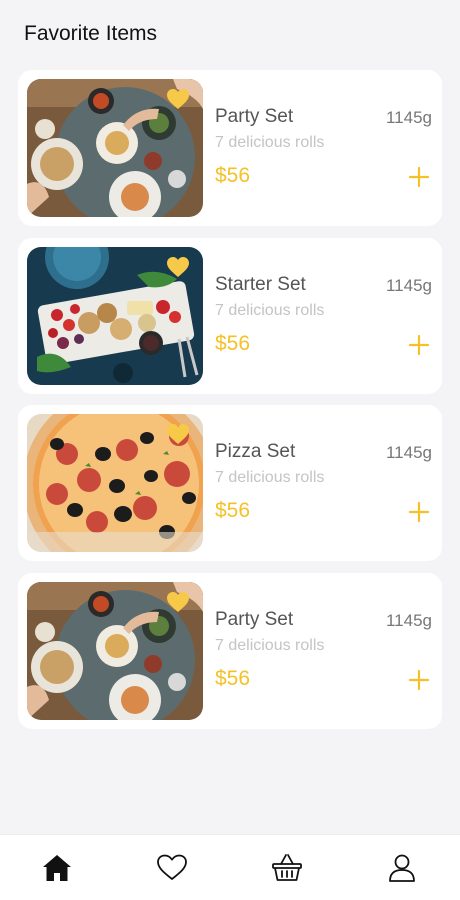 Image resolution: width=460 pixels, height=900 pixels. I want to click on heart-icon, so click(172, 868).